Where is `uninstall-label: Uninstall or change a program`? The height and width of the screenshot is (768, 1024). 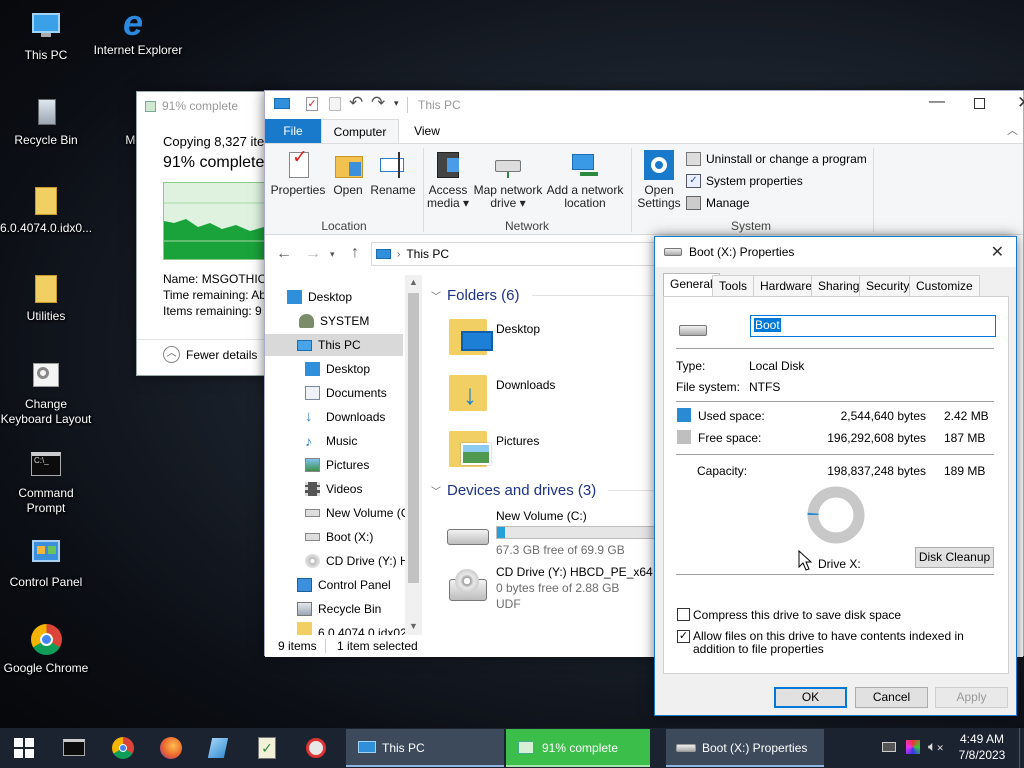 uninstall-label: Uninstall or change a program is located at coordinates (786, 159).